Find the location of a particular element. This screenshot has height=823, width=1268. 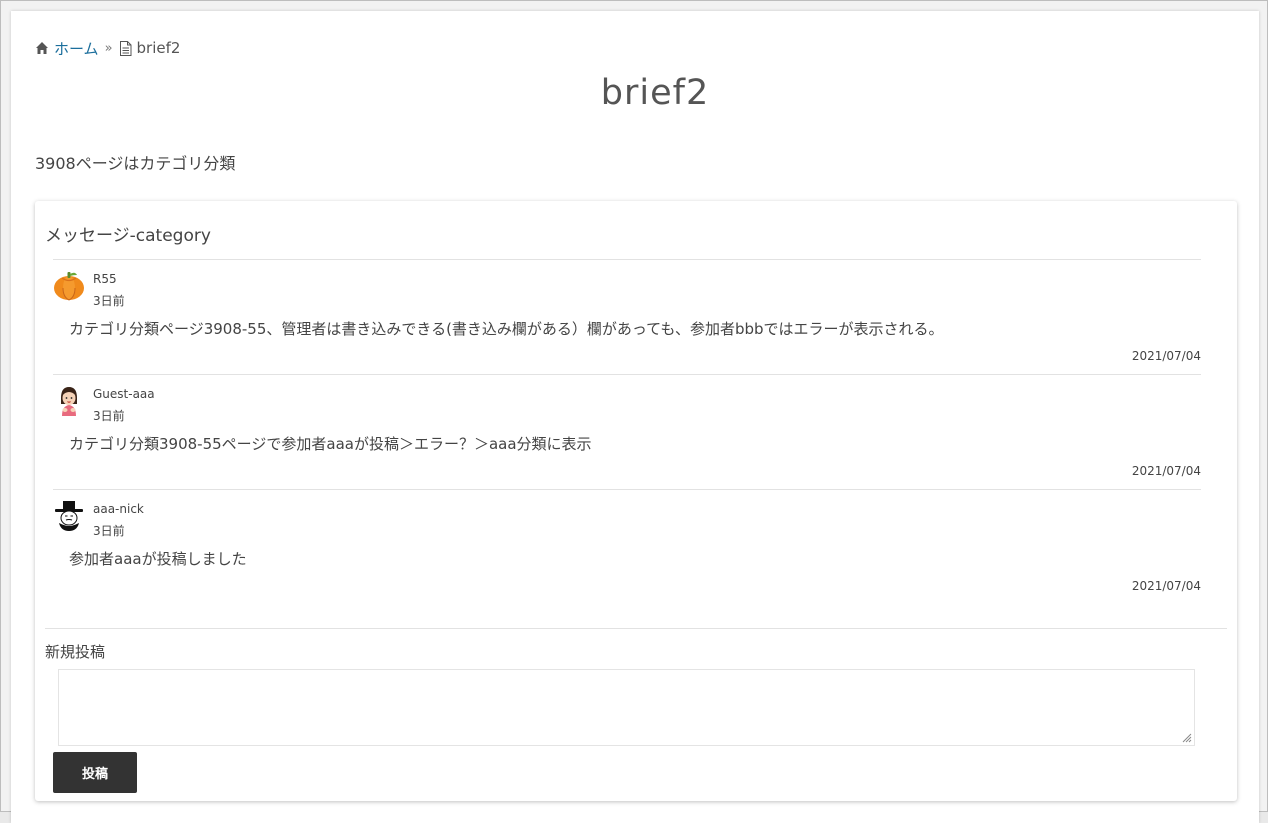

resize-grip-icon is located at coordinates (1186, 737).